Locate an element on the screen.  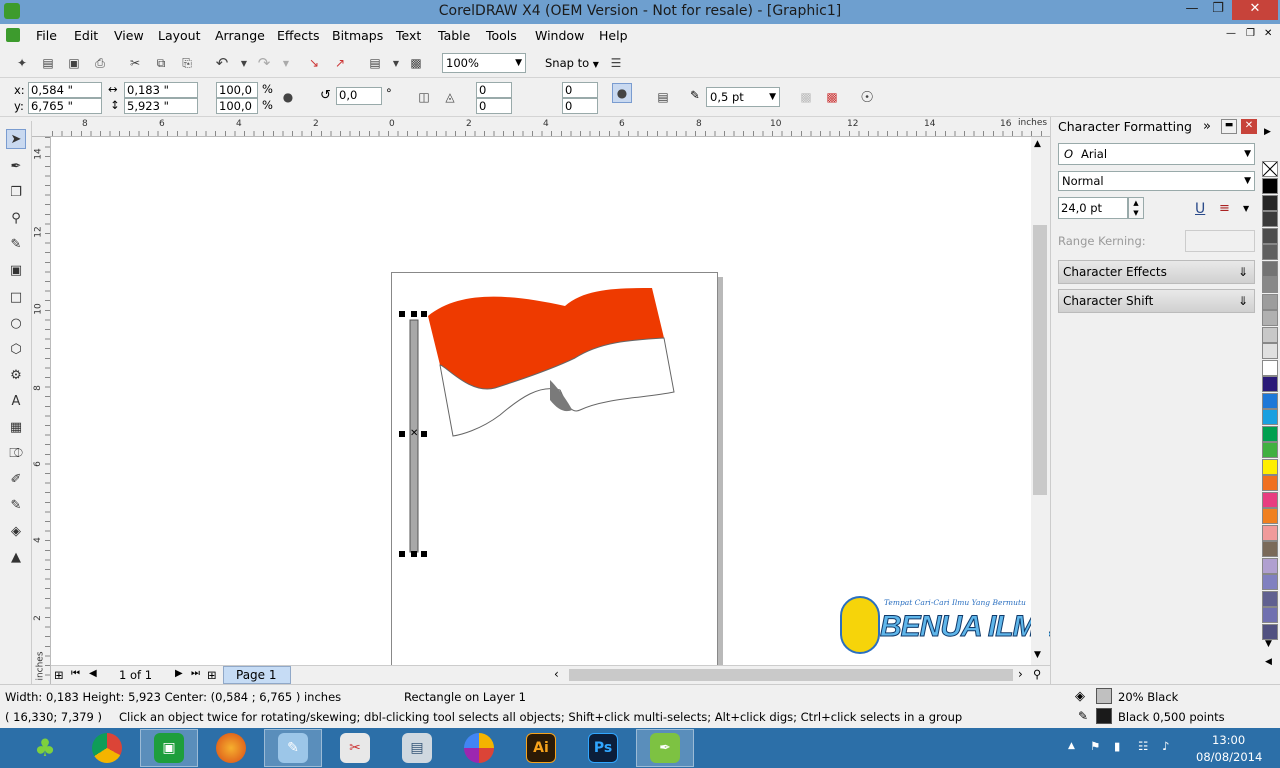
rotation-field: 0,0 is located at coordinates (359, 96).